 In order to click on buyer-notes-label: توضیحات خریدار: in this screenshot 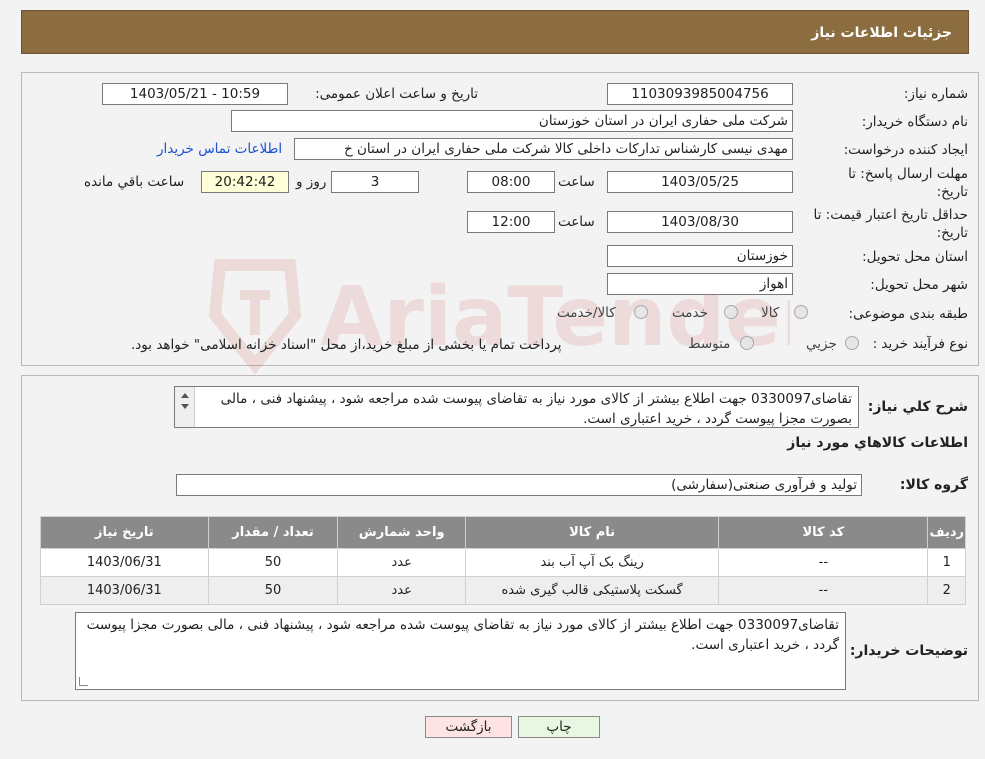, I will do `click(908, 651)`.